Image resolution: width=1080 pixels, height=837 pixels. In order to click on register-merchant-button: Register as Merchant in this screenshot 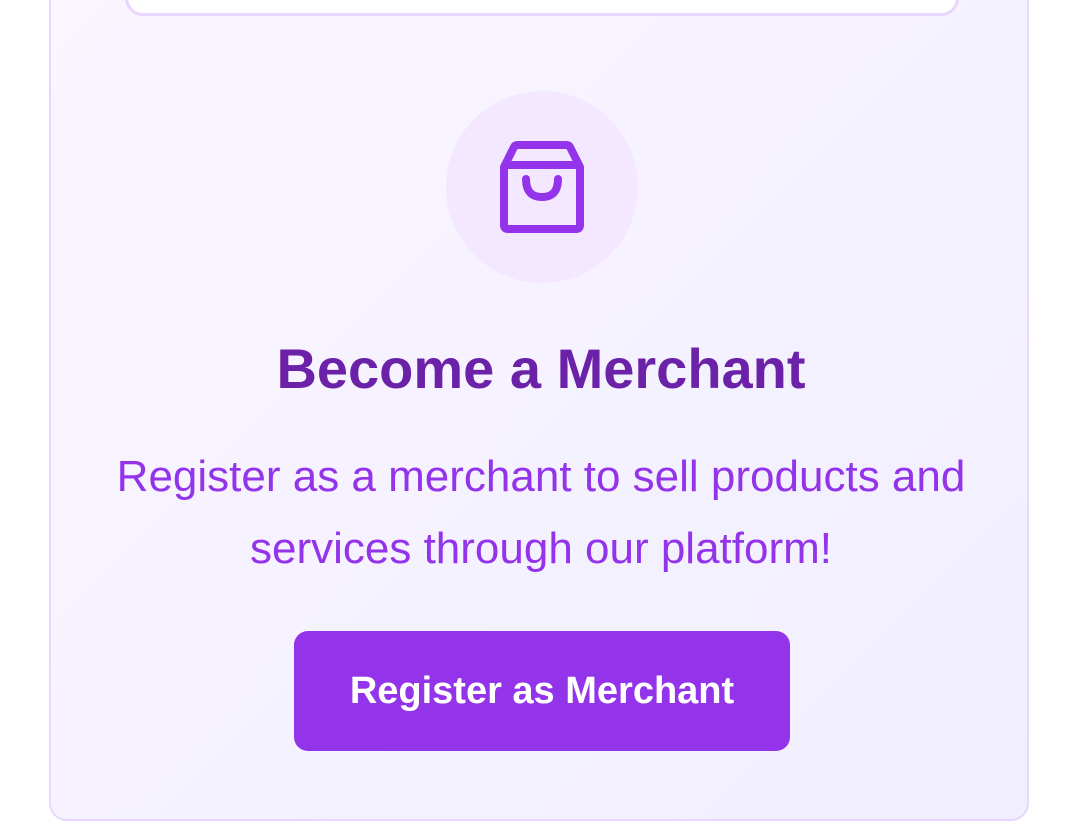, I will do `click(542, 691)`.